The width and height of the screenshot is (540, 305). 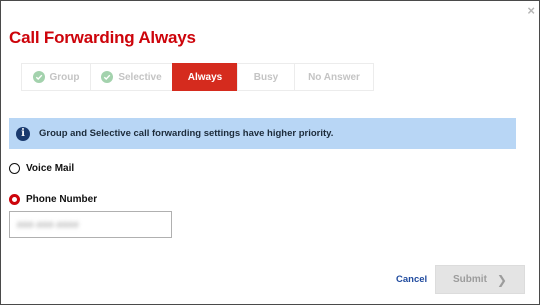 I want to click on tab-busy: Busy, so click(x=266, y=77).